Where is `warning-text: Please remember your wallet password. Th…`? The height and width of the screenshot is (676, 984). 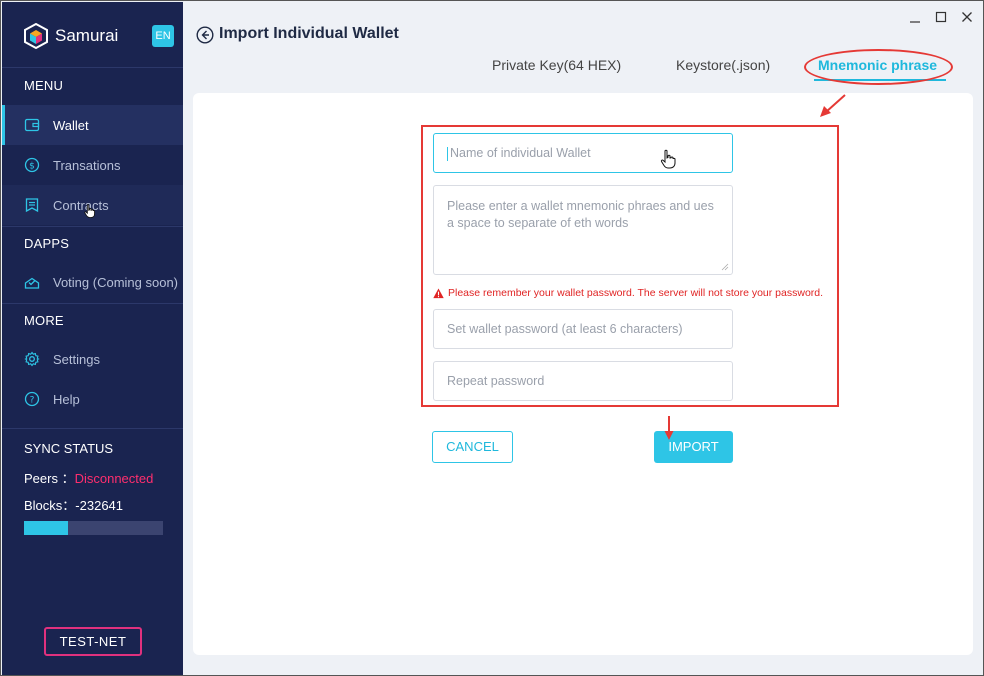 warning-text: Please remember your wallet password. Th… is located at coordinates (636, 293).